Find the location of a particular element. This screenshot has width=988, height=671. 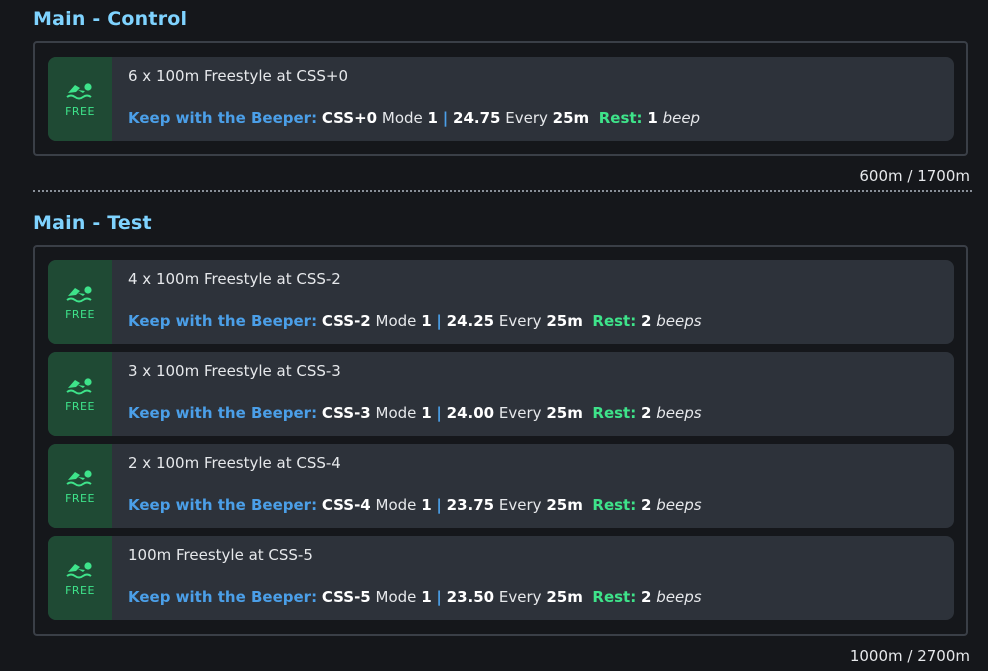

section-title-main-control: Main - Control is located at coordinates (110, 19).